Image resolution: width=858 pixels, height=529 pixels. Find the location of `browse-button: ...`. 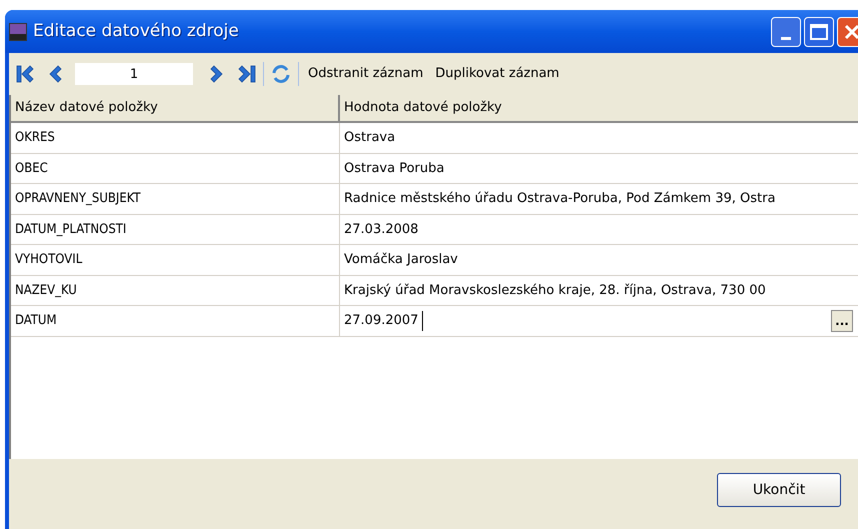

browse-button: ... is located at coordinates (842, 321).